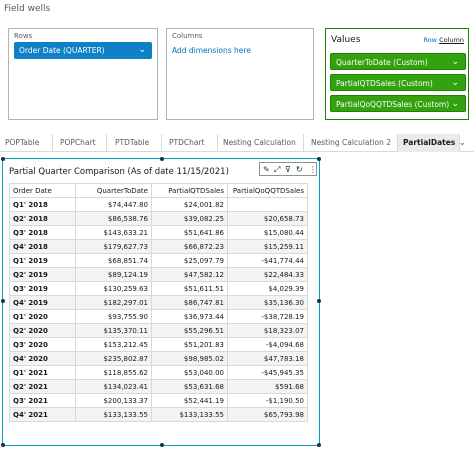 This screenshot has width=474, height=450. Describe the element at coordinates (113, 274) in the screenshot. I see `table-cell: $89,124.19` at that location.